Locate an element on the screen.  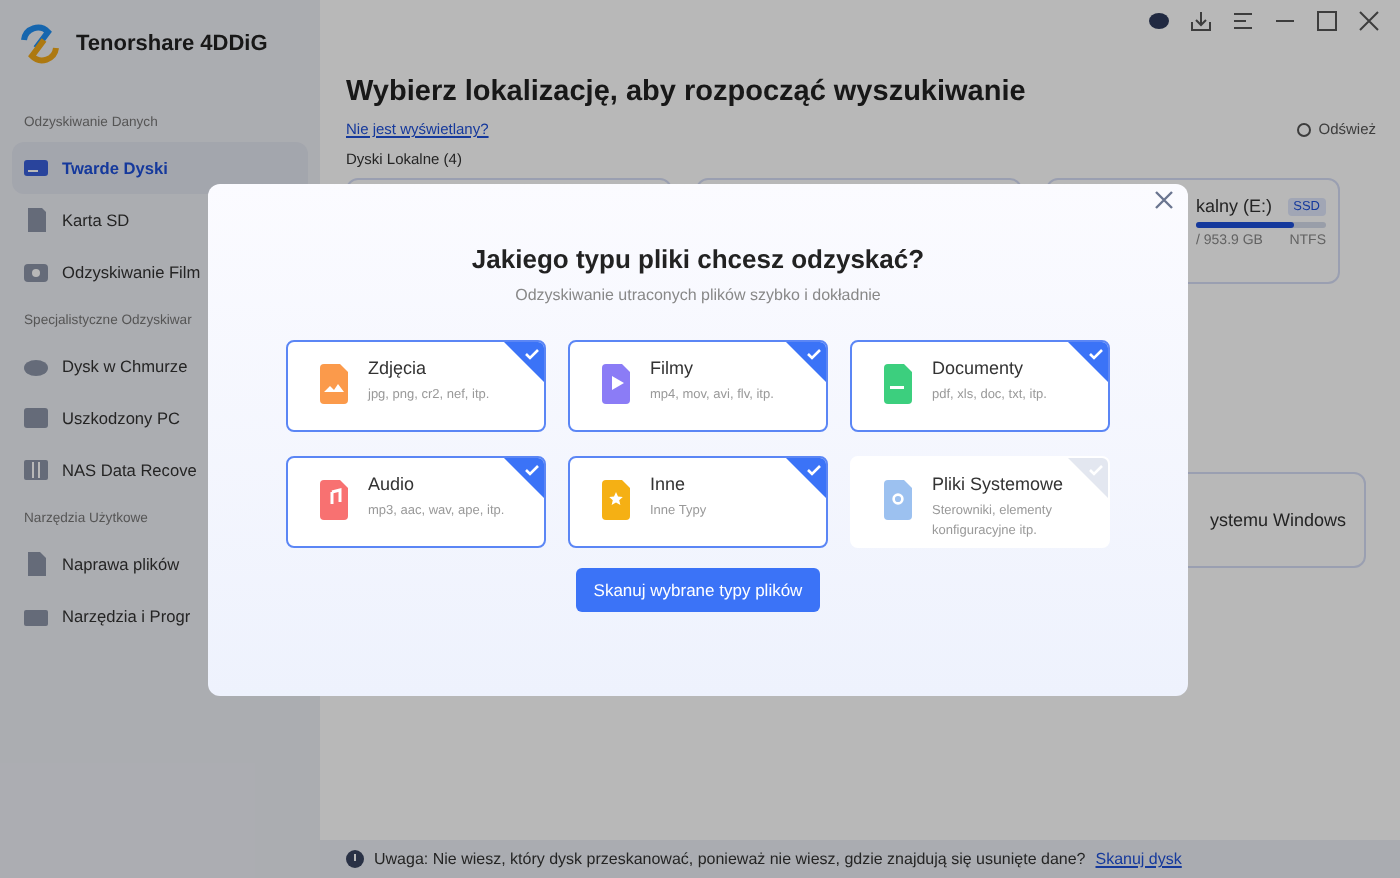
gear-file-icon is located at coordinates (898, 500).